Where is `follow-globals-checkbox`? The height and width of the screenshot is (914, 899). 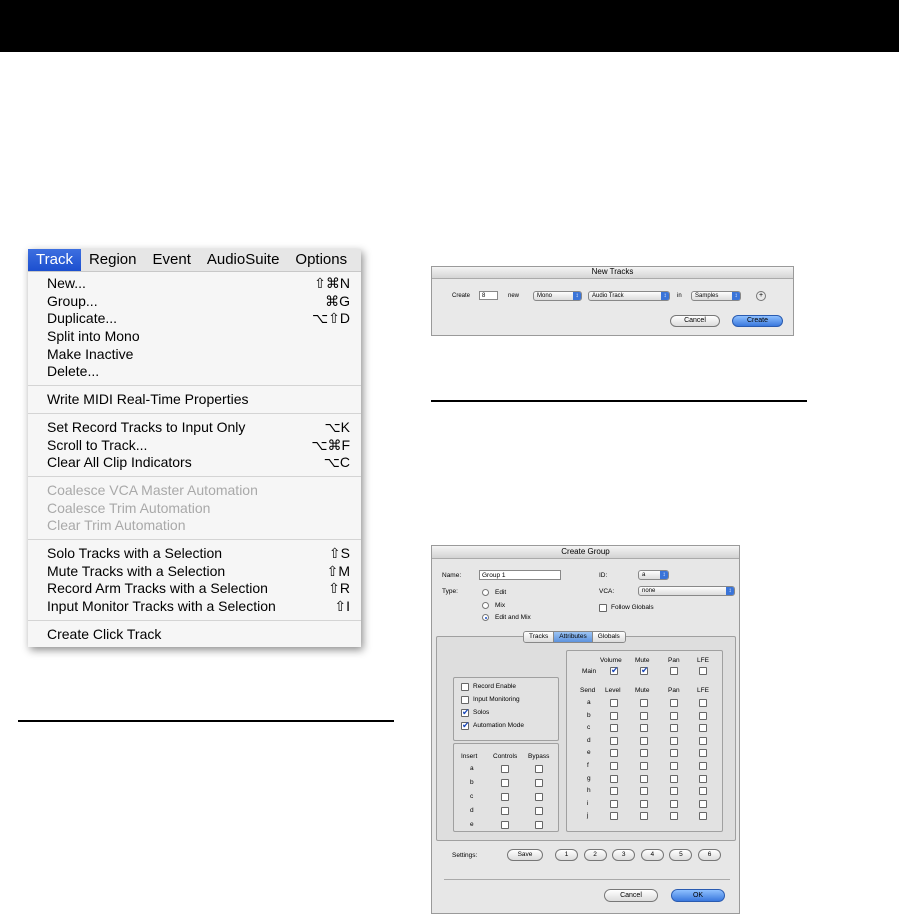
follow-globals-checkbox is located at coordinates (603, 608).